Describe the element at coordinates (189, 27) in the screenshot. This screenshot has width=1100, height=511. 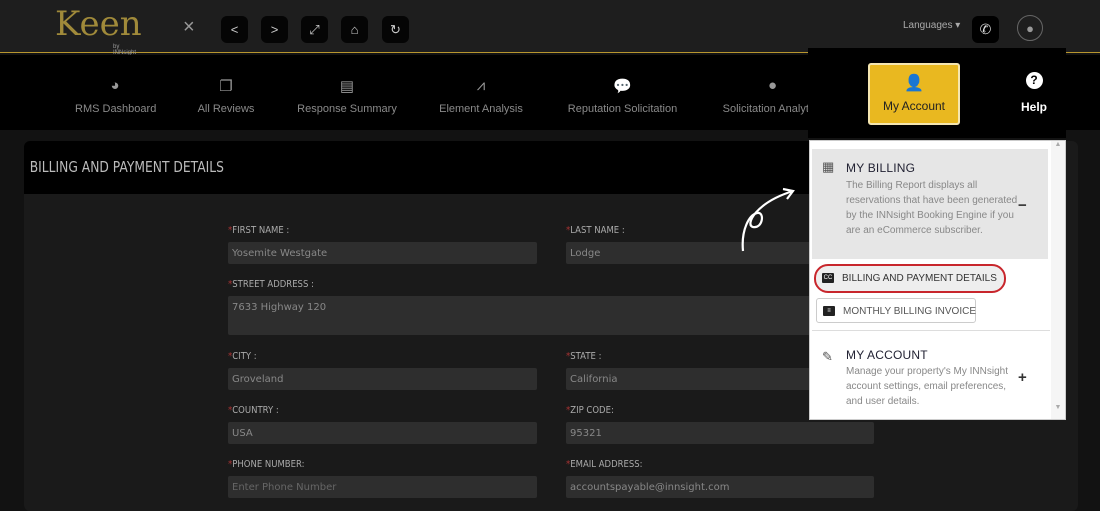
I see `close-icon: ×` at that location.